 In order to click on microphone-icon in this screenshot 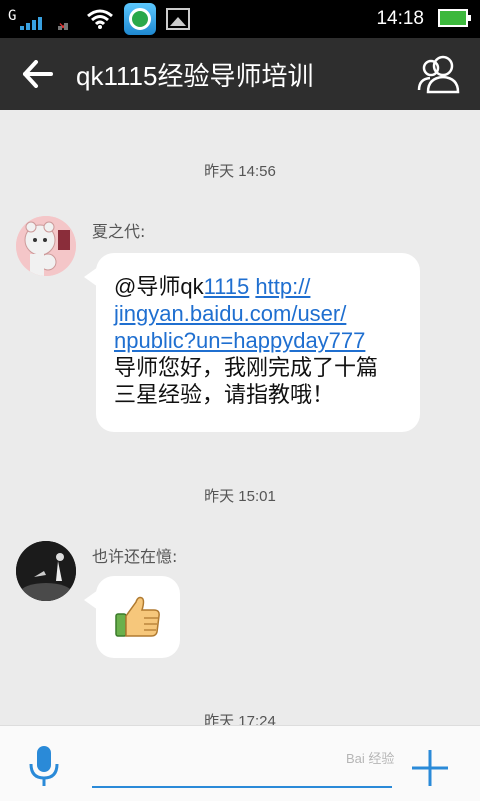, I will do `click(44, 766)`.